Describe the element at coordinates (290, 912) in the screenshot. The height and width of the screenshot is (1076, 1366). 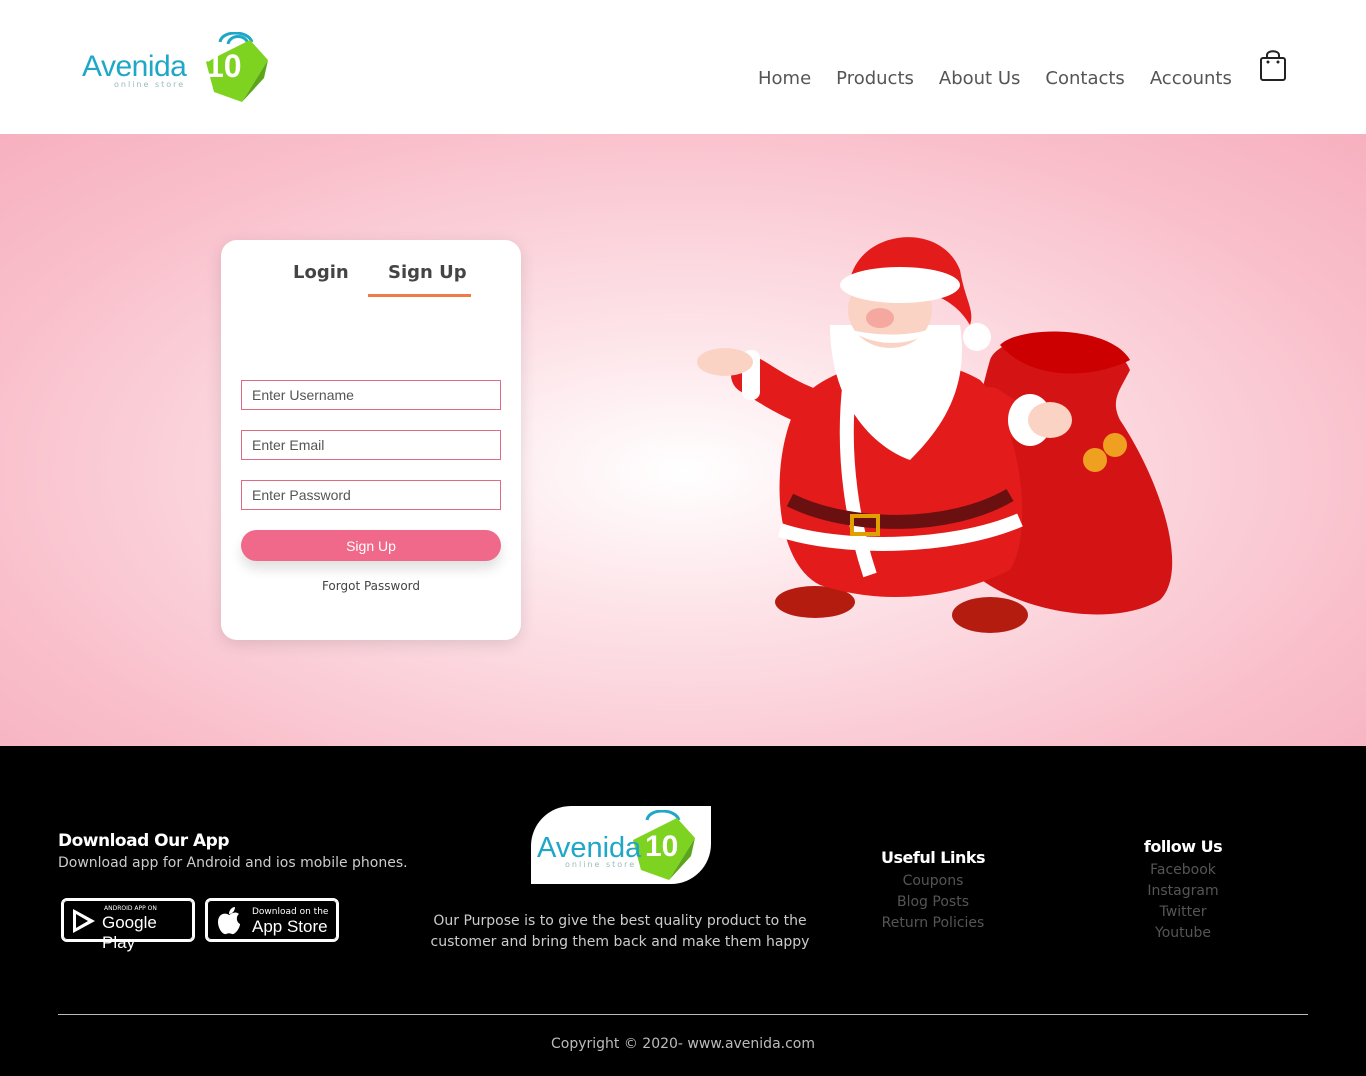
I see `app-store-small-label: Download on the` at that location.